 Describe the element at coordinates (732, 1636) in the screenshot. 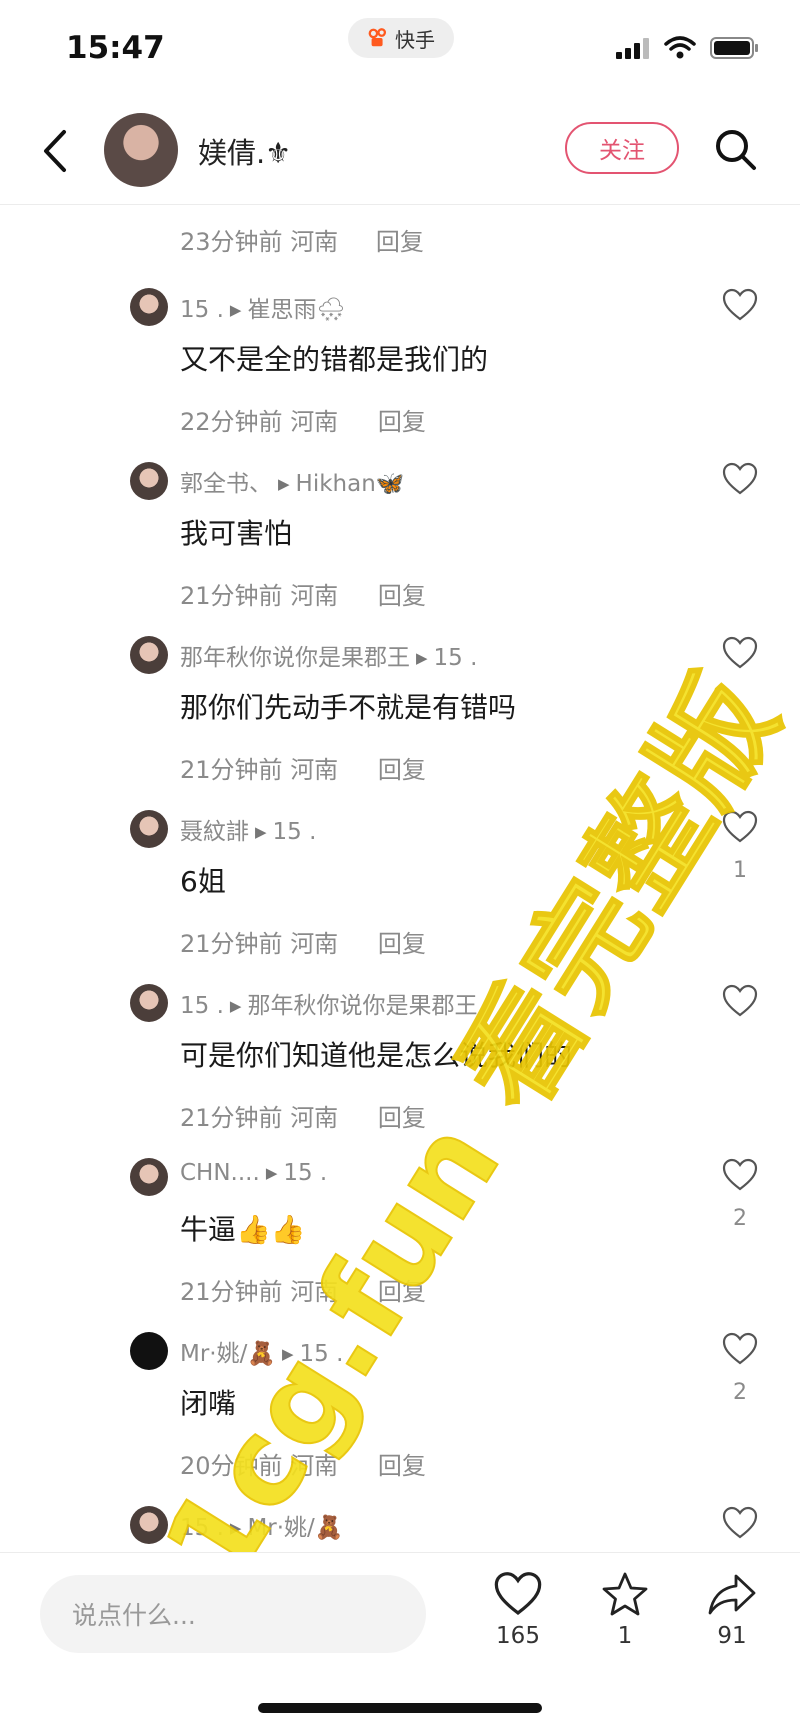

I see `share-total: 91` at that location.